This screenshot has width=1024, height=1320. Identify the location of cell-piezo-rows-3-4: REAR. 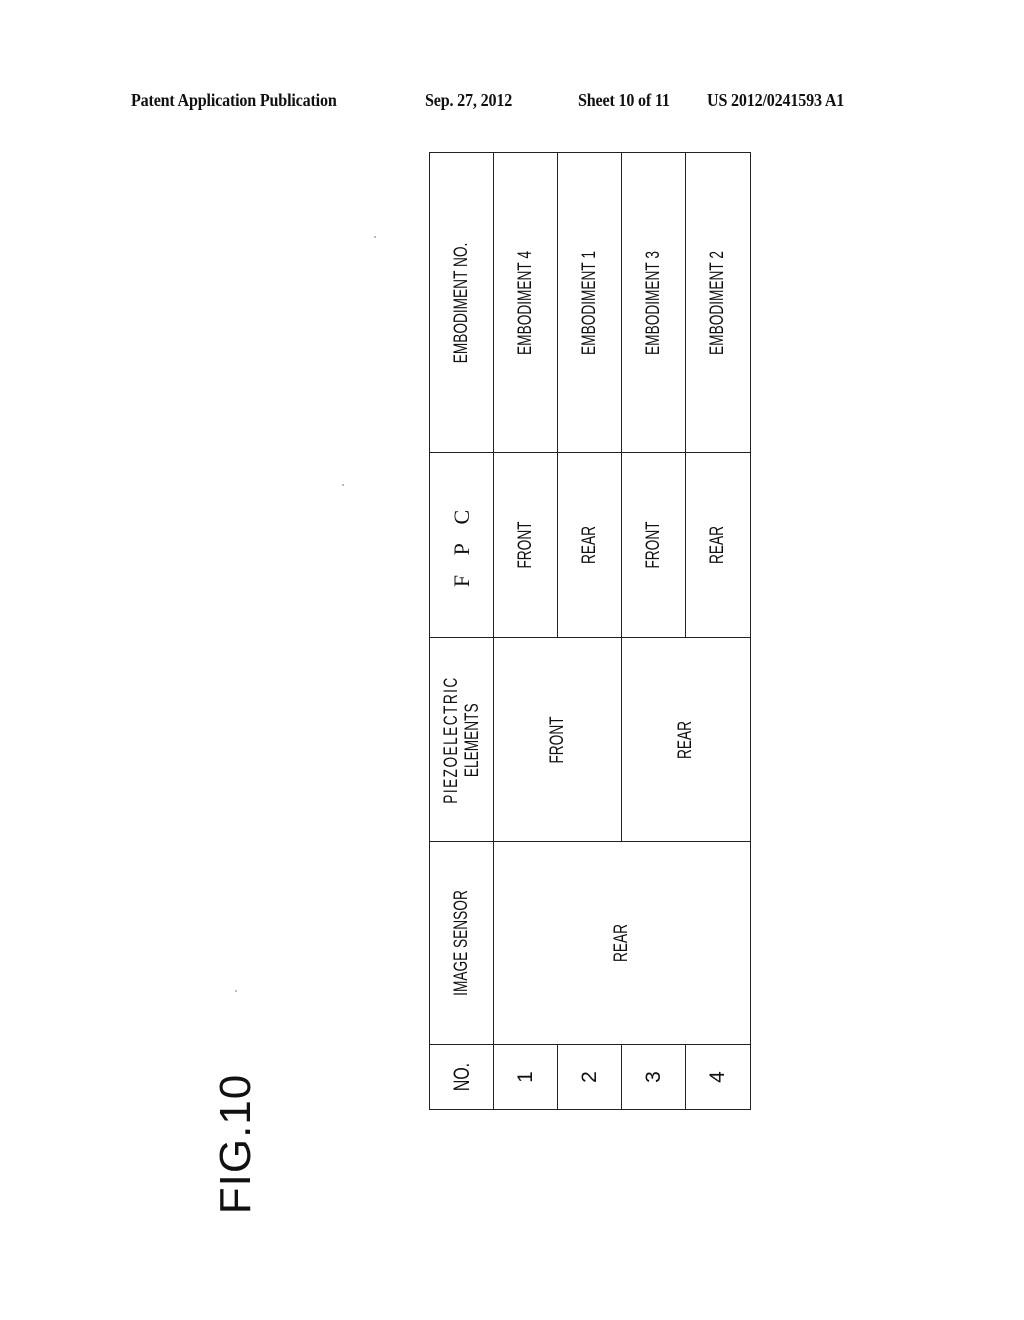
(686, 739).